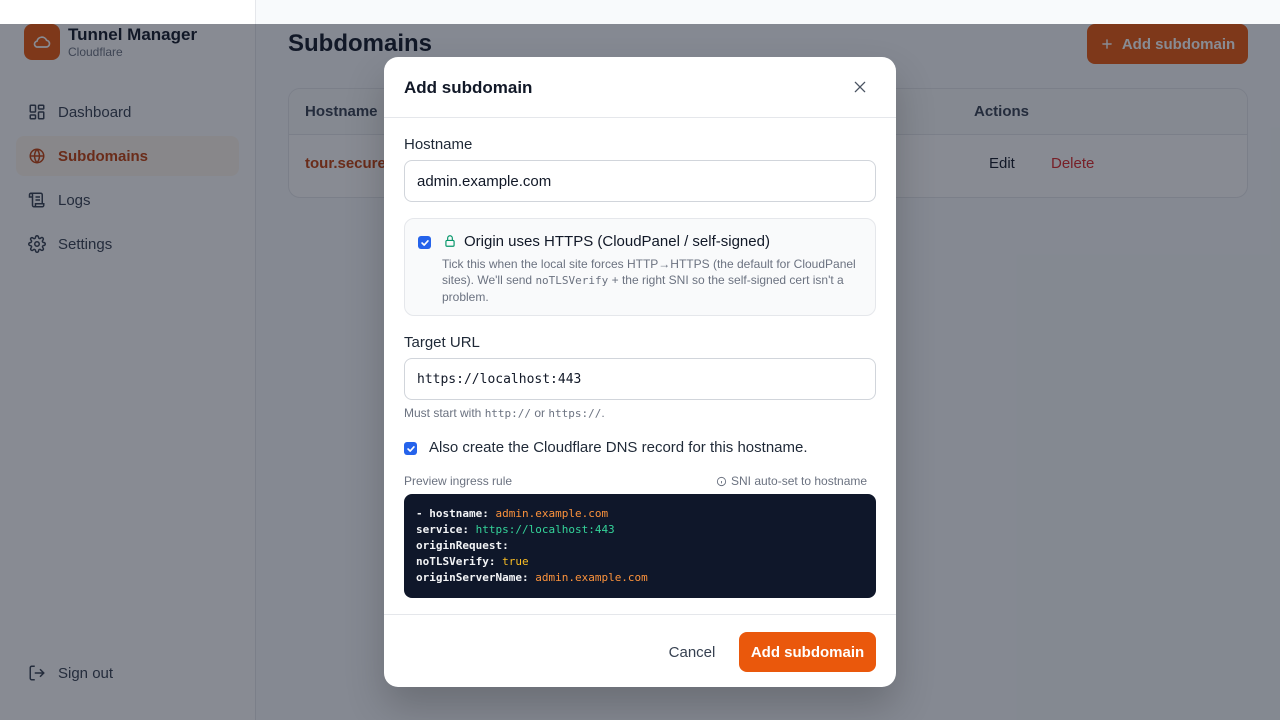  Describe the element at coordinates (791, 481) in the screenshot. I see `sni-note: SNI auto-set to hostname` at that location.